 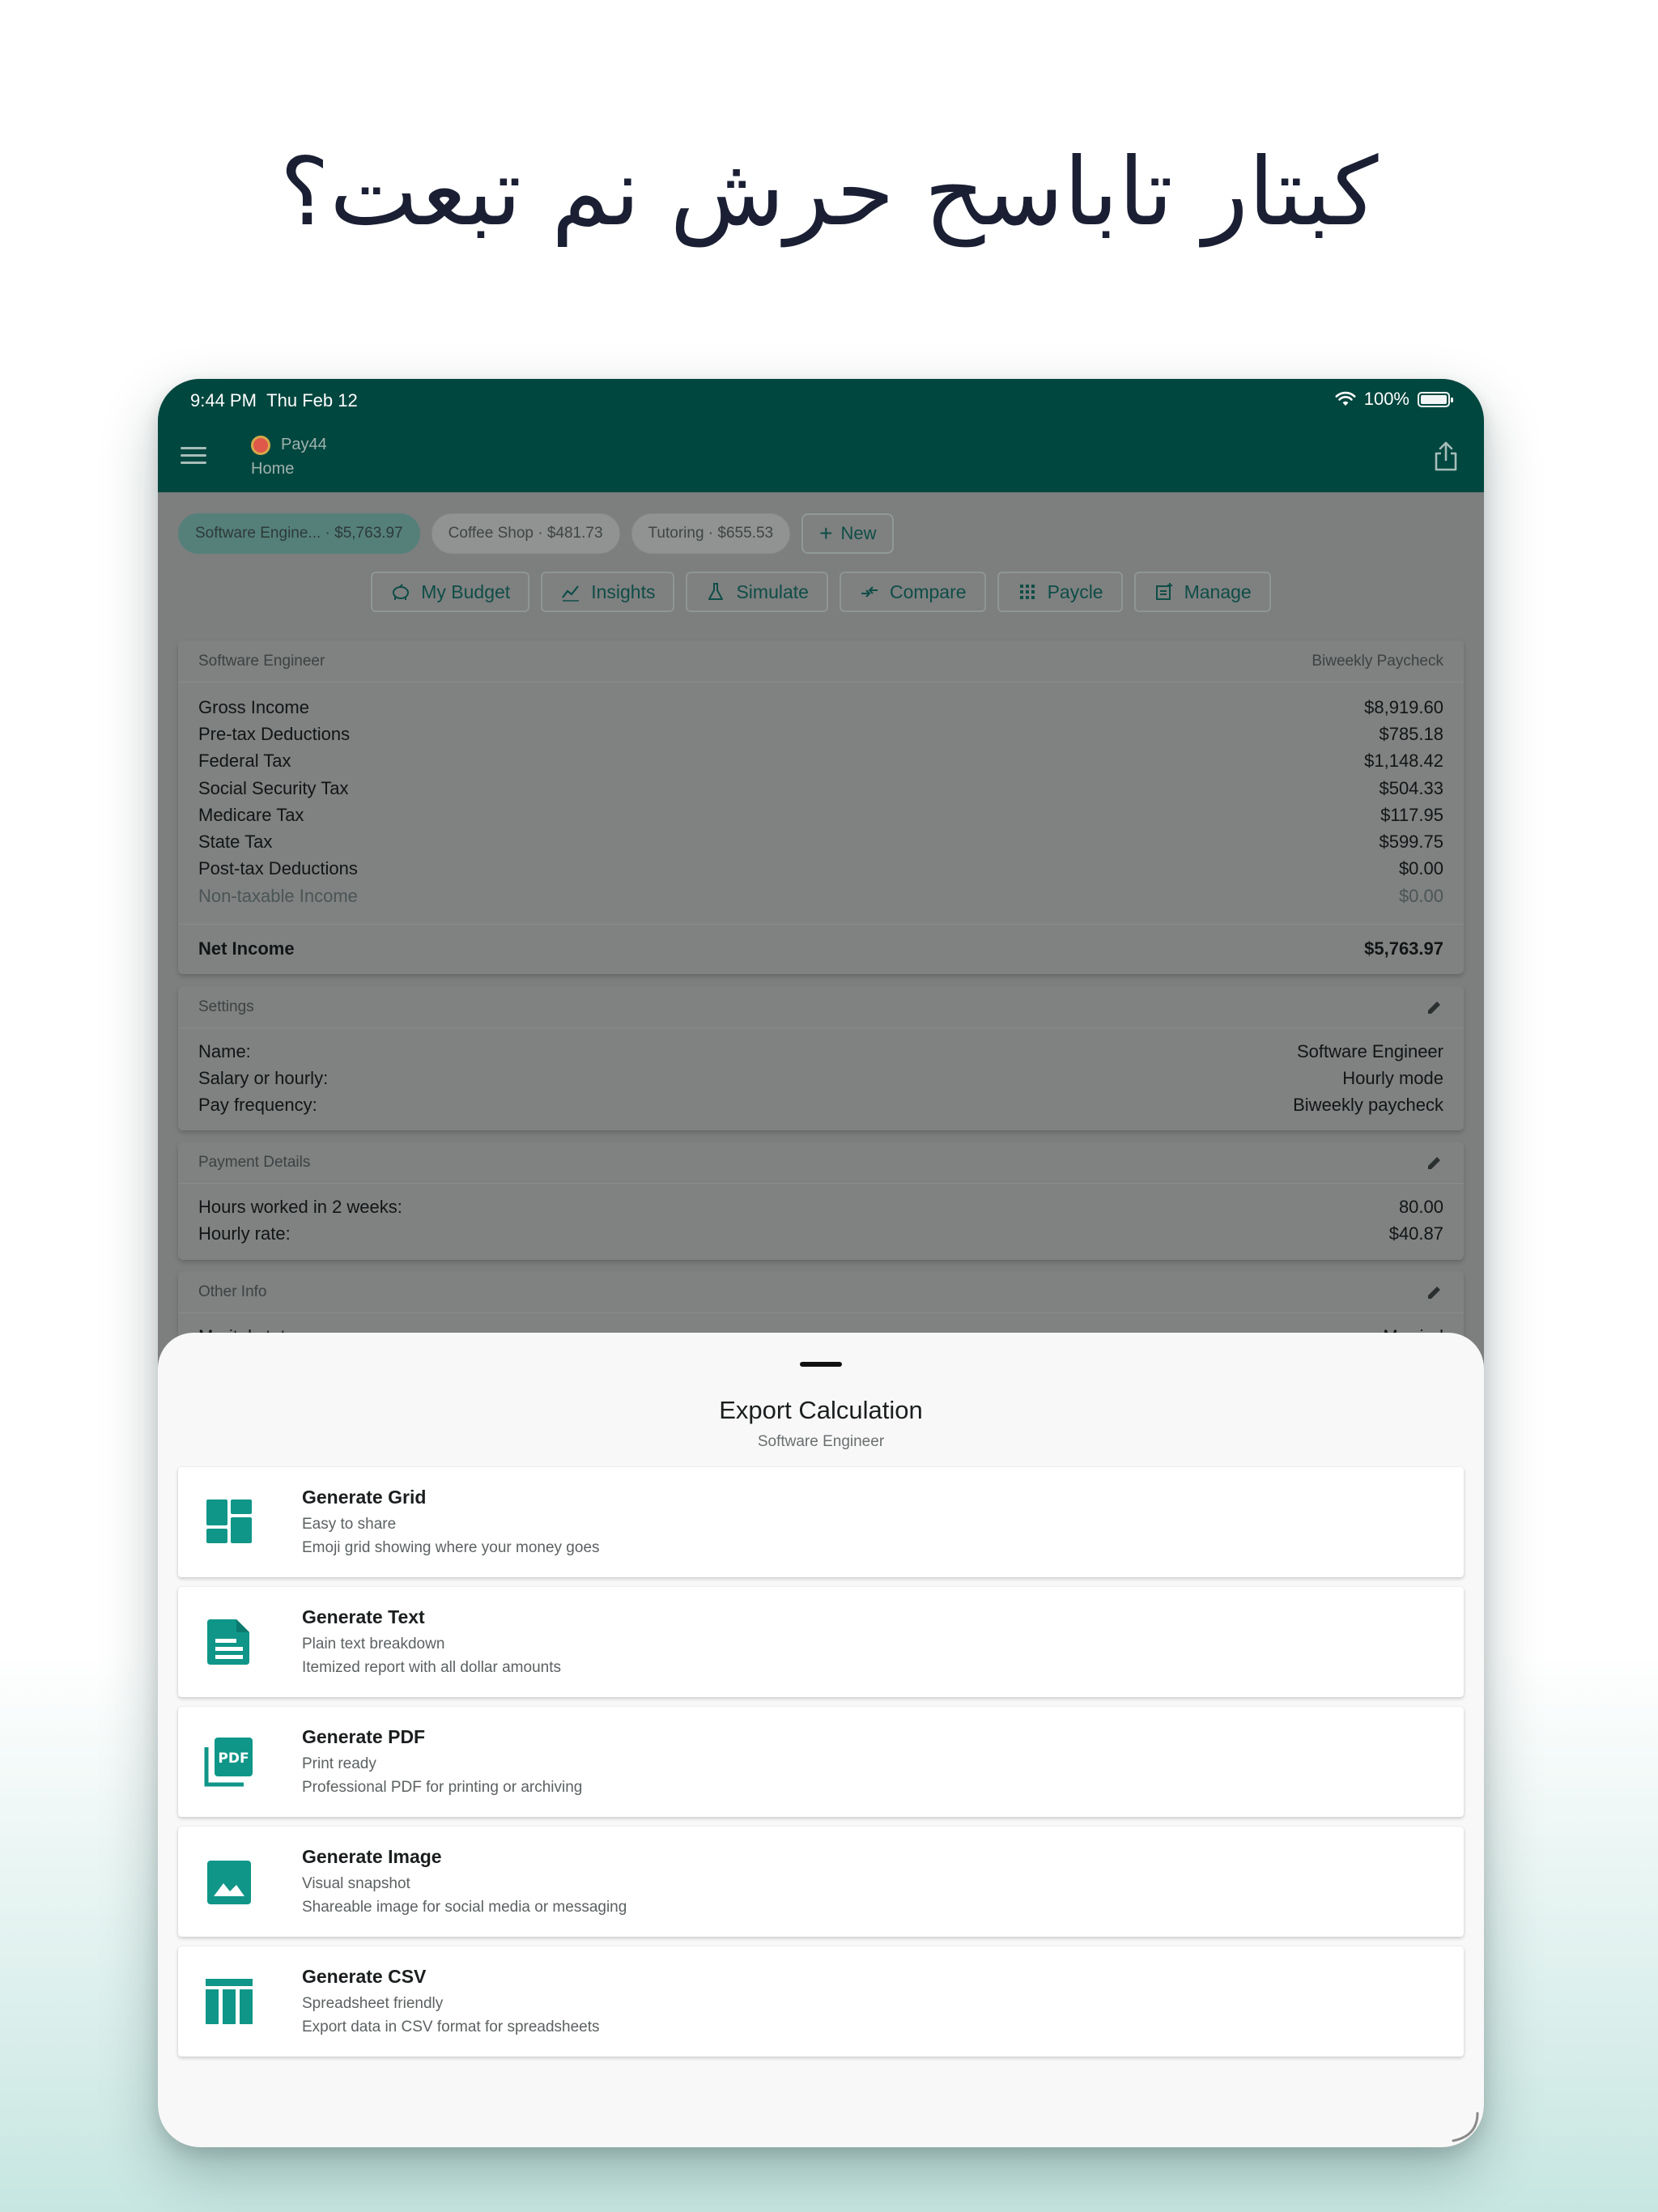 I want to click on compare-button: Compare, so click(x=912, y=592).